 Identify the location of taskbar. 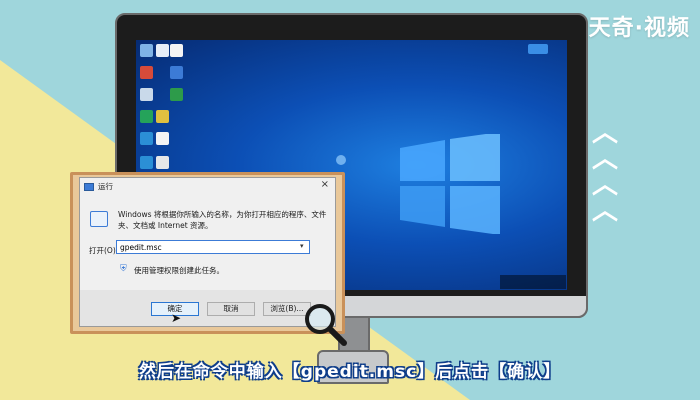
(533, 282).